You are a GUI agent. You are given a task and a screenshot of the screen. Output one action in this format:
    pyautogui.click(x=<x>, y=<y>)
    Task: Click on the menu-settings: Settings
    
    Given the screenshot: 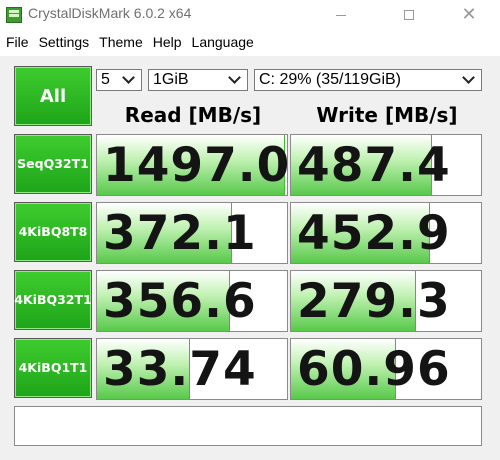 What is the action you would take?
    pyautogui.click(x=65, y=42)
    